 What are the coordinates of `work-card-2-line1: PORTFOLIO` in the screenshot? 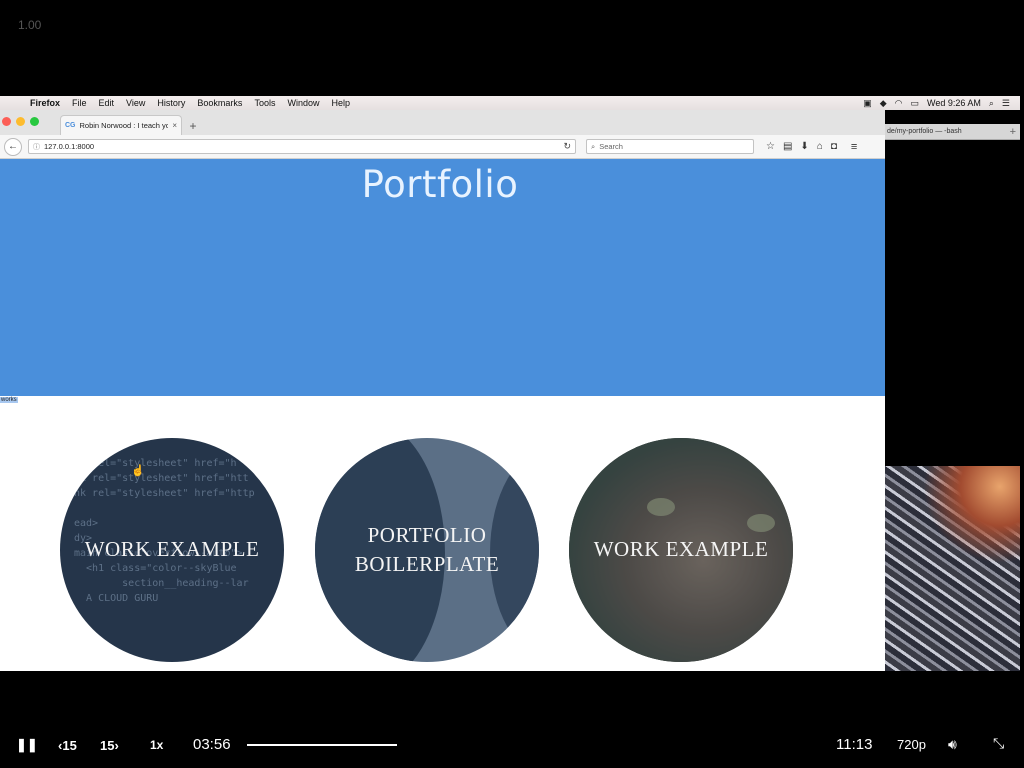 It's located at (427, 534).